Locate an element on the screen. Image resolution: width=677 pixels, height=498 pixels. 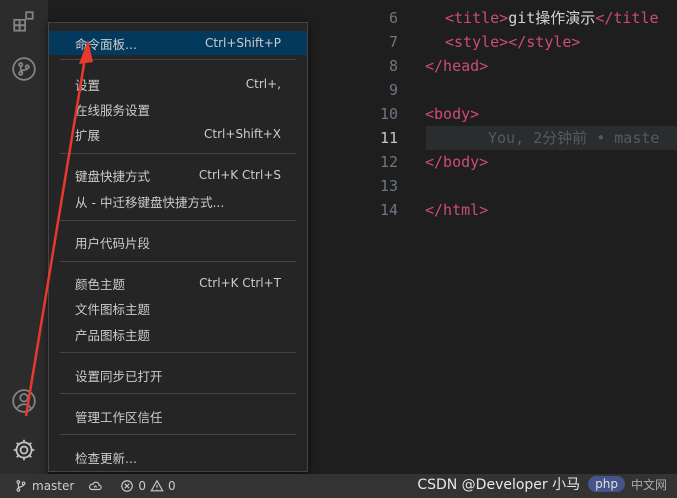
menu-item-shortcut: Ctrl+Shift+P is located at coordinates (243, 43).